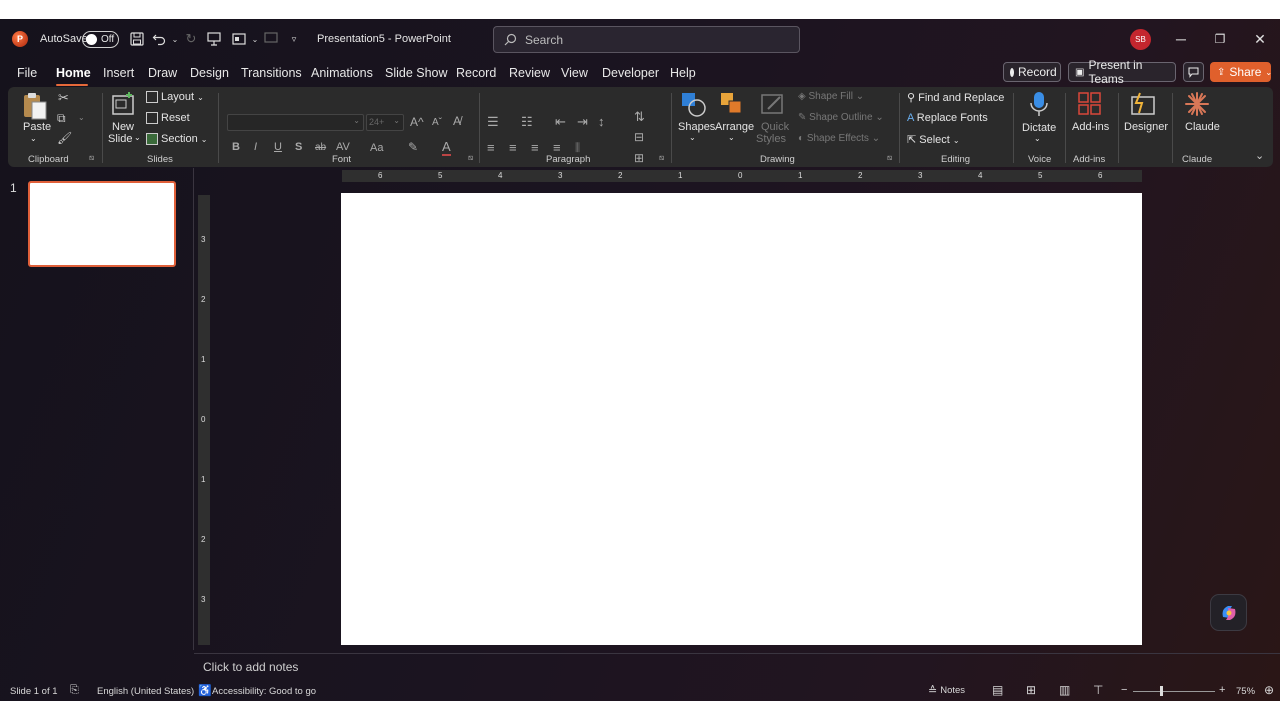 This screenshot has width=1280, height=720. I want to click on share-button: ⇪ Share ⌄, so click(1241, 72).